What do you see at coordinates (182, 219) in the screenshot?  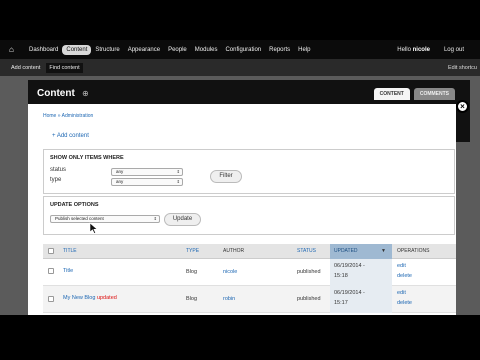 I see `update-button: Update` at bounding box center [182, 219].